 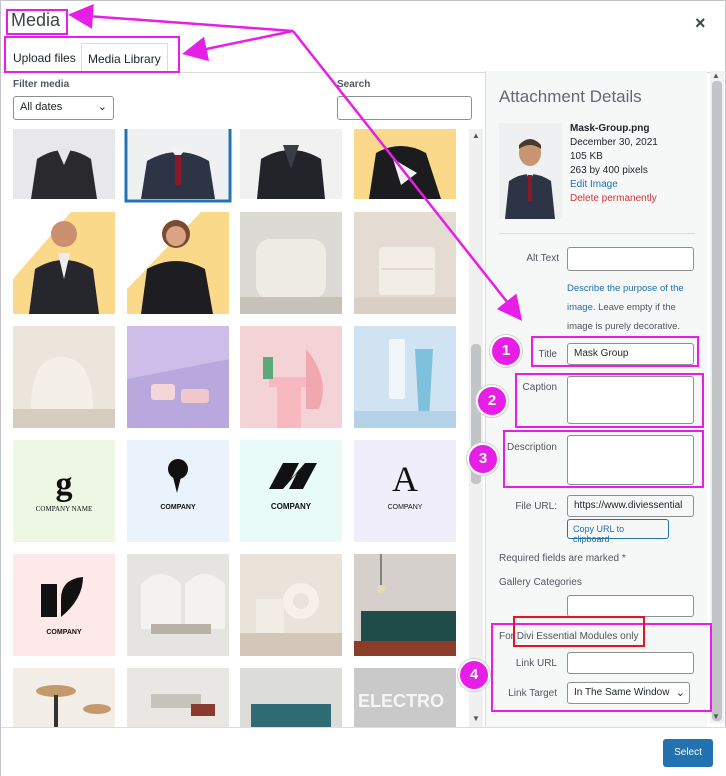 I want to click on highlight-description-field, so click(x=603, y=459).